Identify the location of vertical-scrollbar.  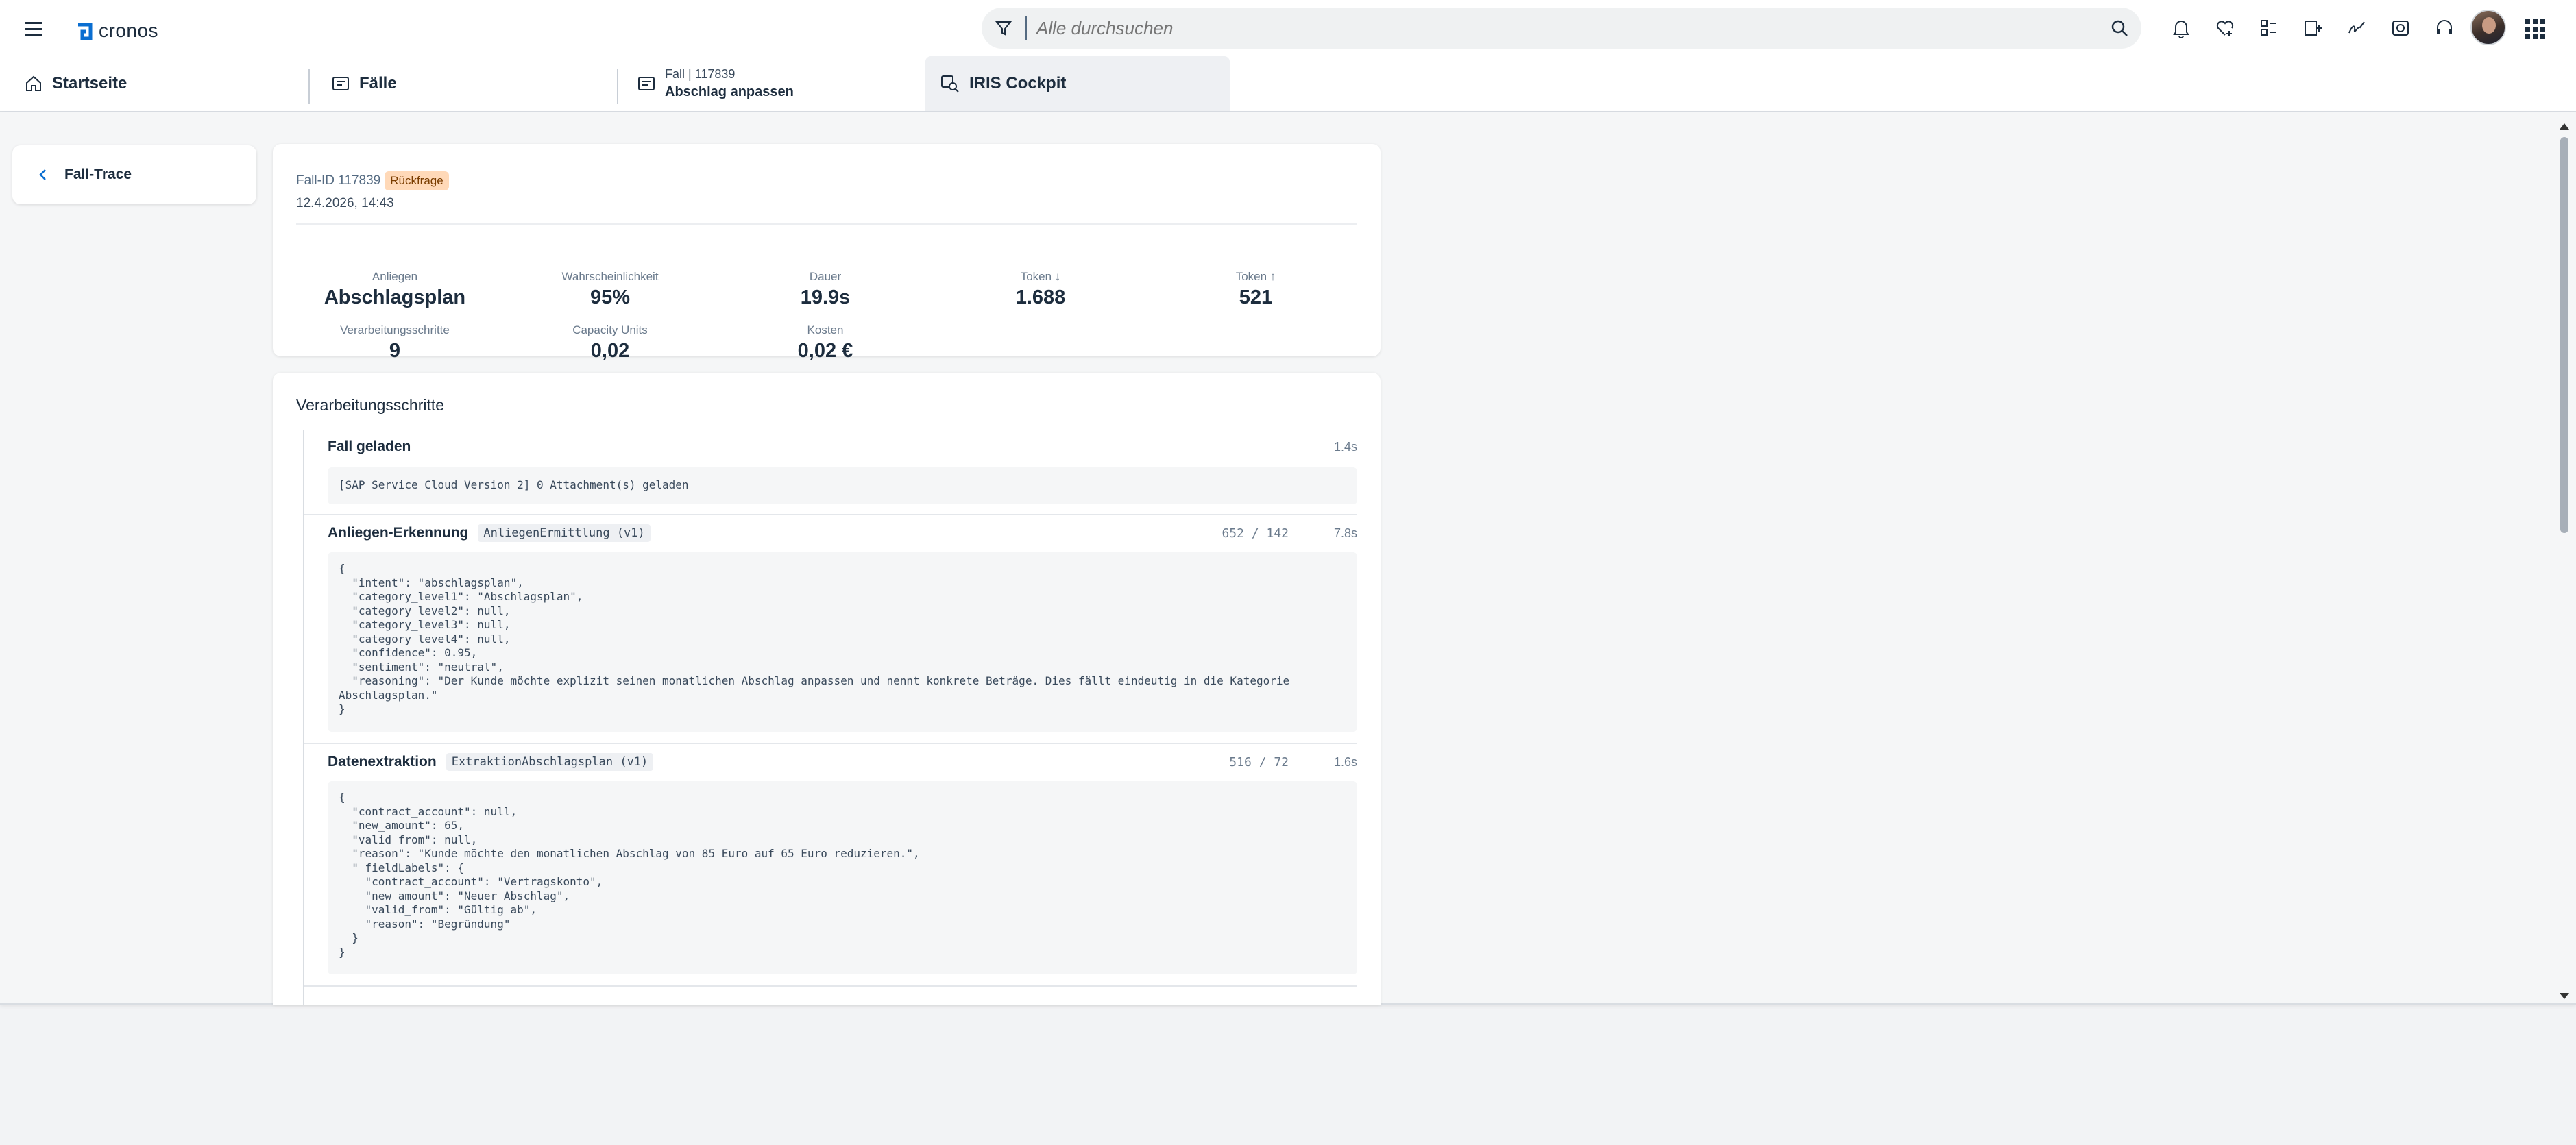
(2564, 561).